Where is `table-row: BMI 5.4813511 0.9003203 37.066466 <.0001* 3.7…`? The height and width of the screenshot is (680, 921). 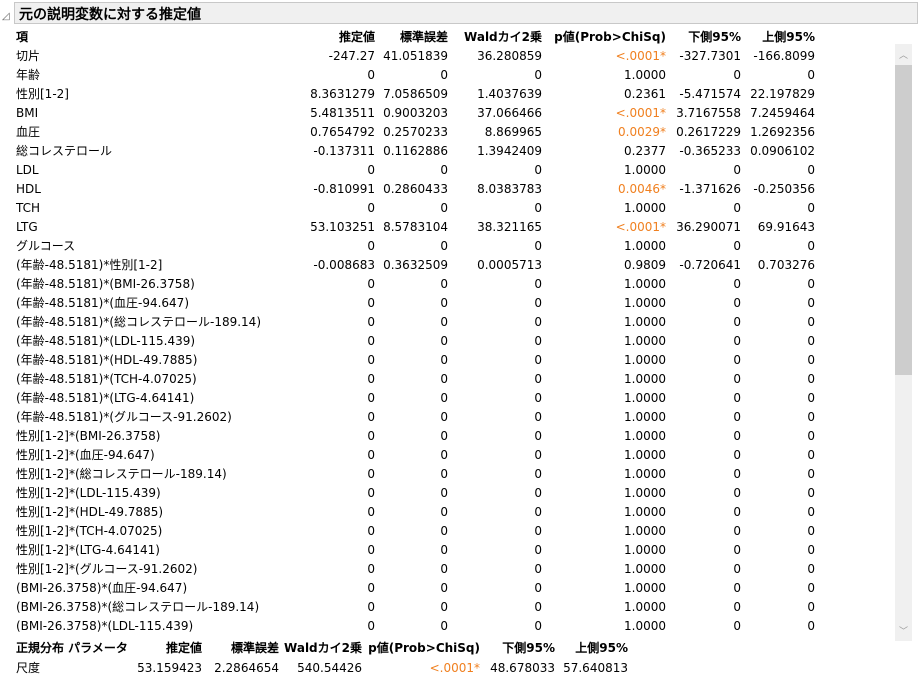 table-row: BMI 5.4813511 0.9003203 37.066466 <.0001* 3.7… is located at coordinates (445, 113).